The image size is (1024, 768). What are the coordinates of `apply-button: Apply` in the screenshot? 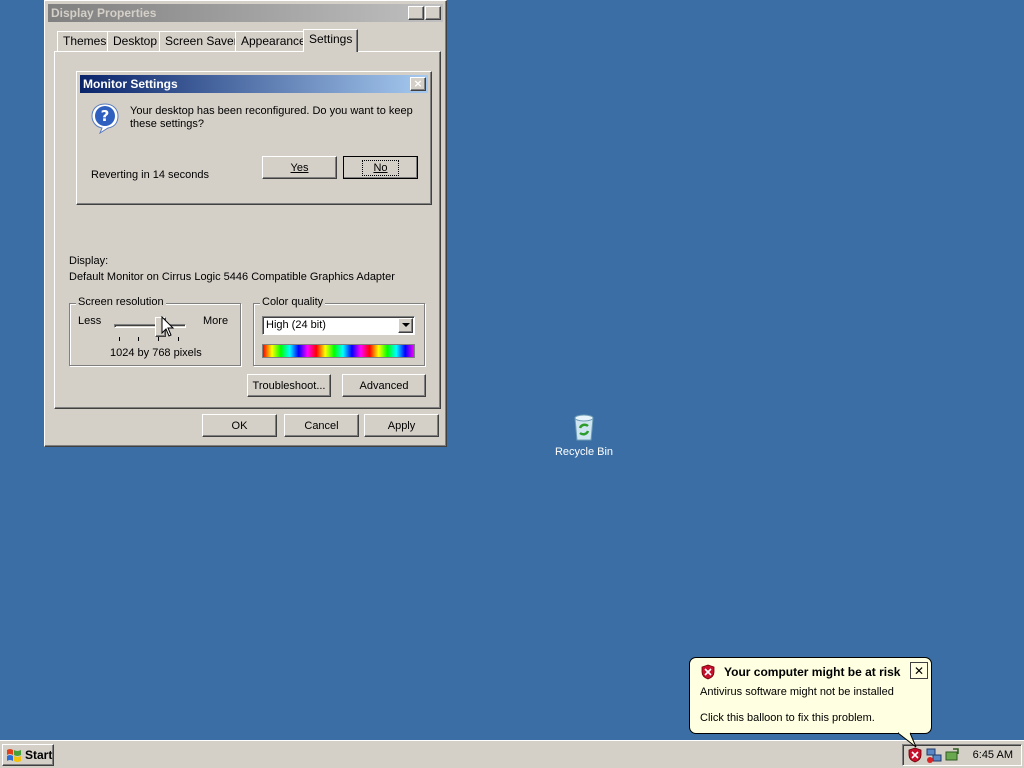 It's located at (401, 425).